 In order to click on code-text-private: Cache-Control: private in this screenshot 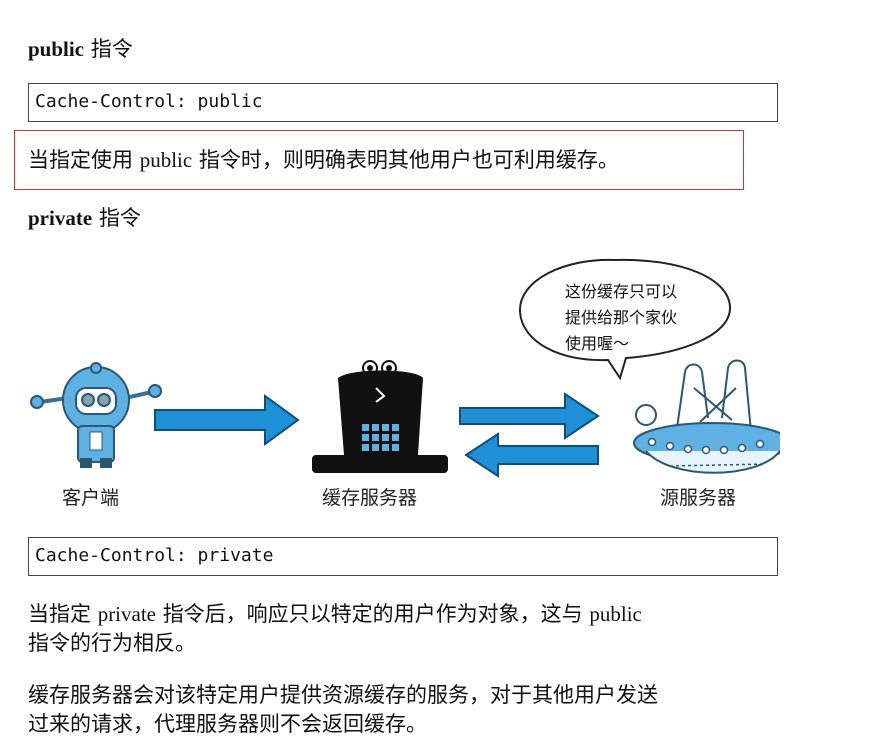, I will do `click(154, 555)`.